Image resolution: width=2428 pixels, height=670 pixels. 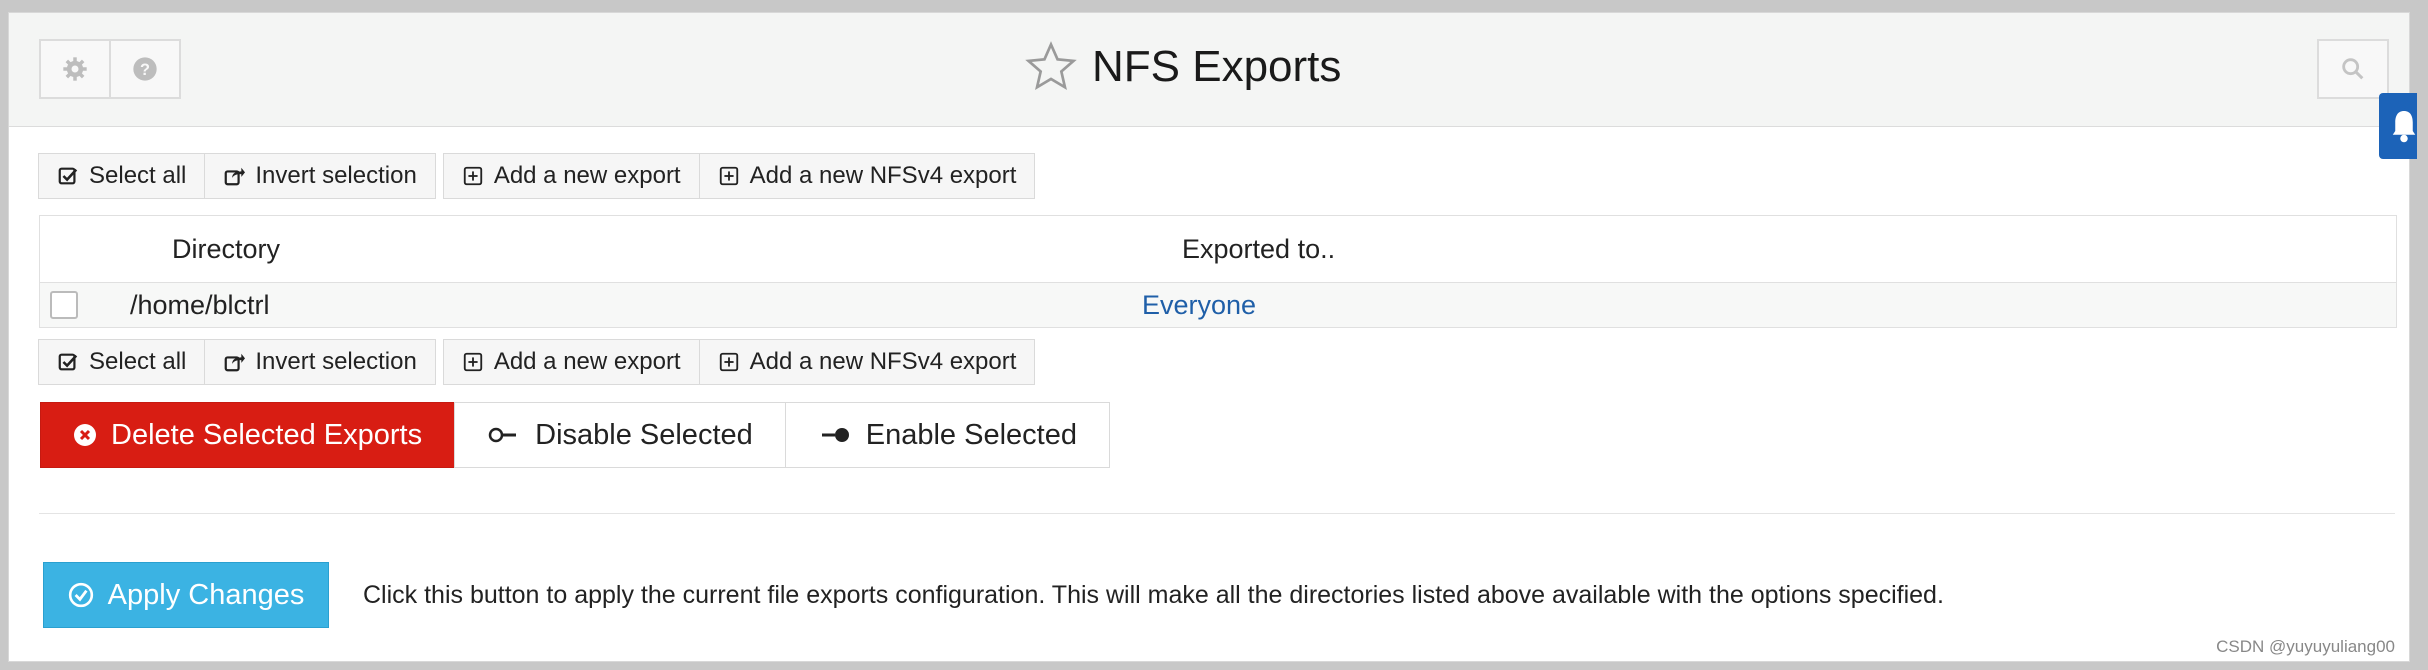 I want to click on disable-selected-label: Disable Selected, so click(x=644, y=434).